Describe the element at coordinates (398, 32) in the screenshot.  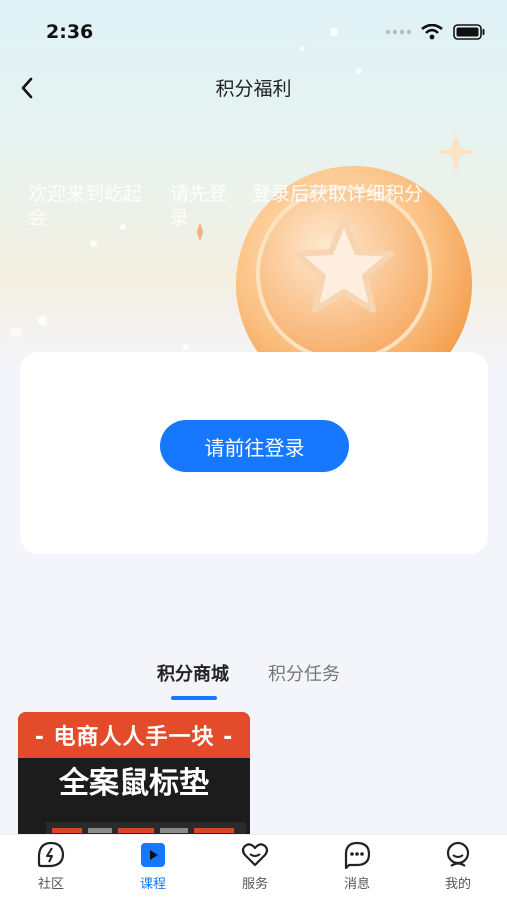
I see `signal-icon` at that location.